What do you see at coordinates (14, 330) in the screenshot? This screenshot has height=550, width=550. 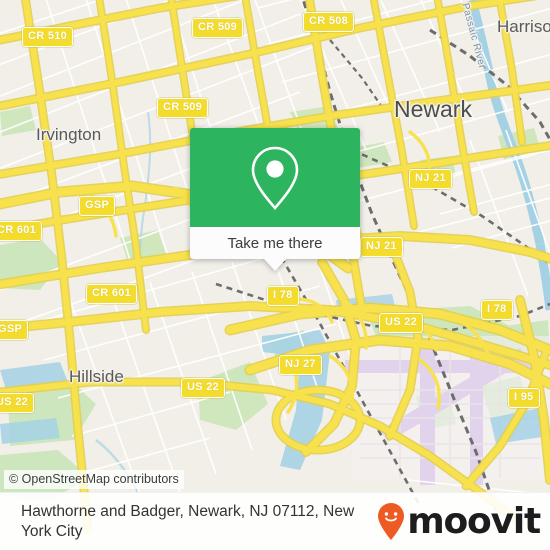 I see `road-shield-gsp-w: GSP` at bounding box center [14, 330].